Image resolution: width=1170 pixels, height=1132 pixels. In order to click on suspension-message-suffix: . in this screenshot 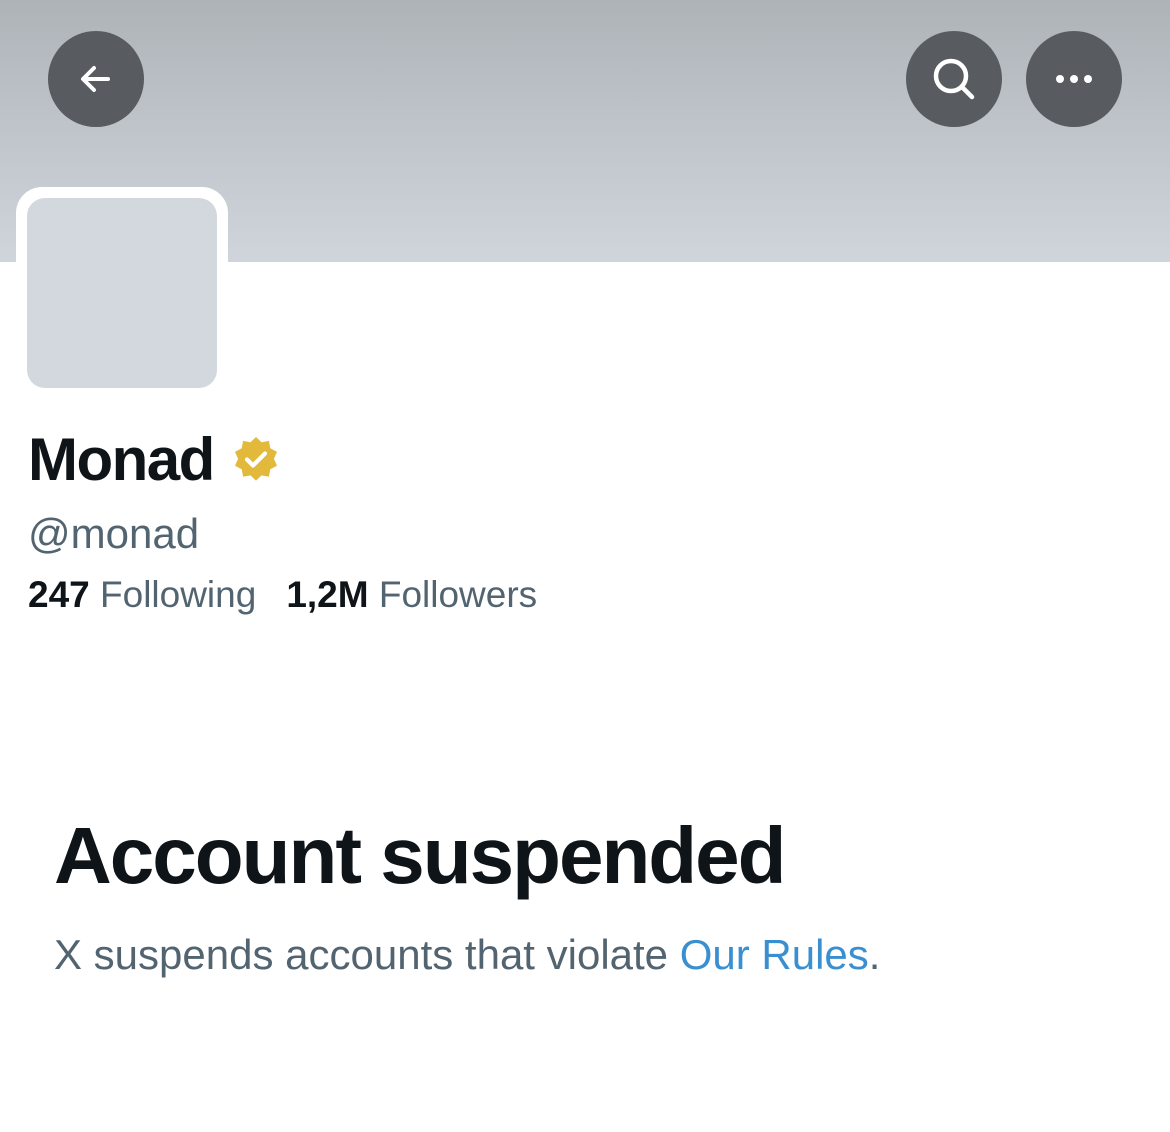, I will do `click(874, 954)`.